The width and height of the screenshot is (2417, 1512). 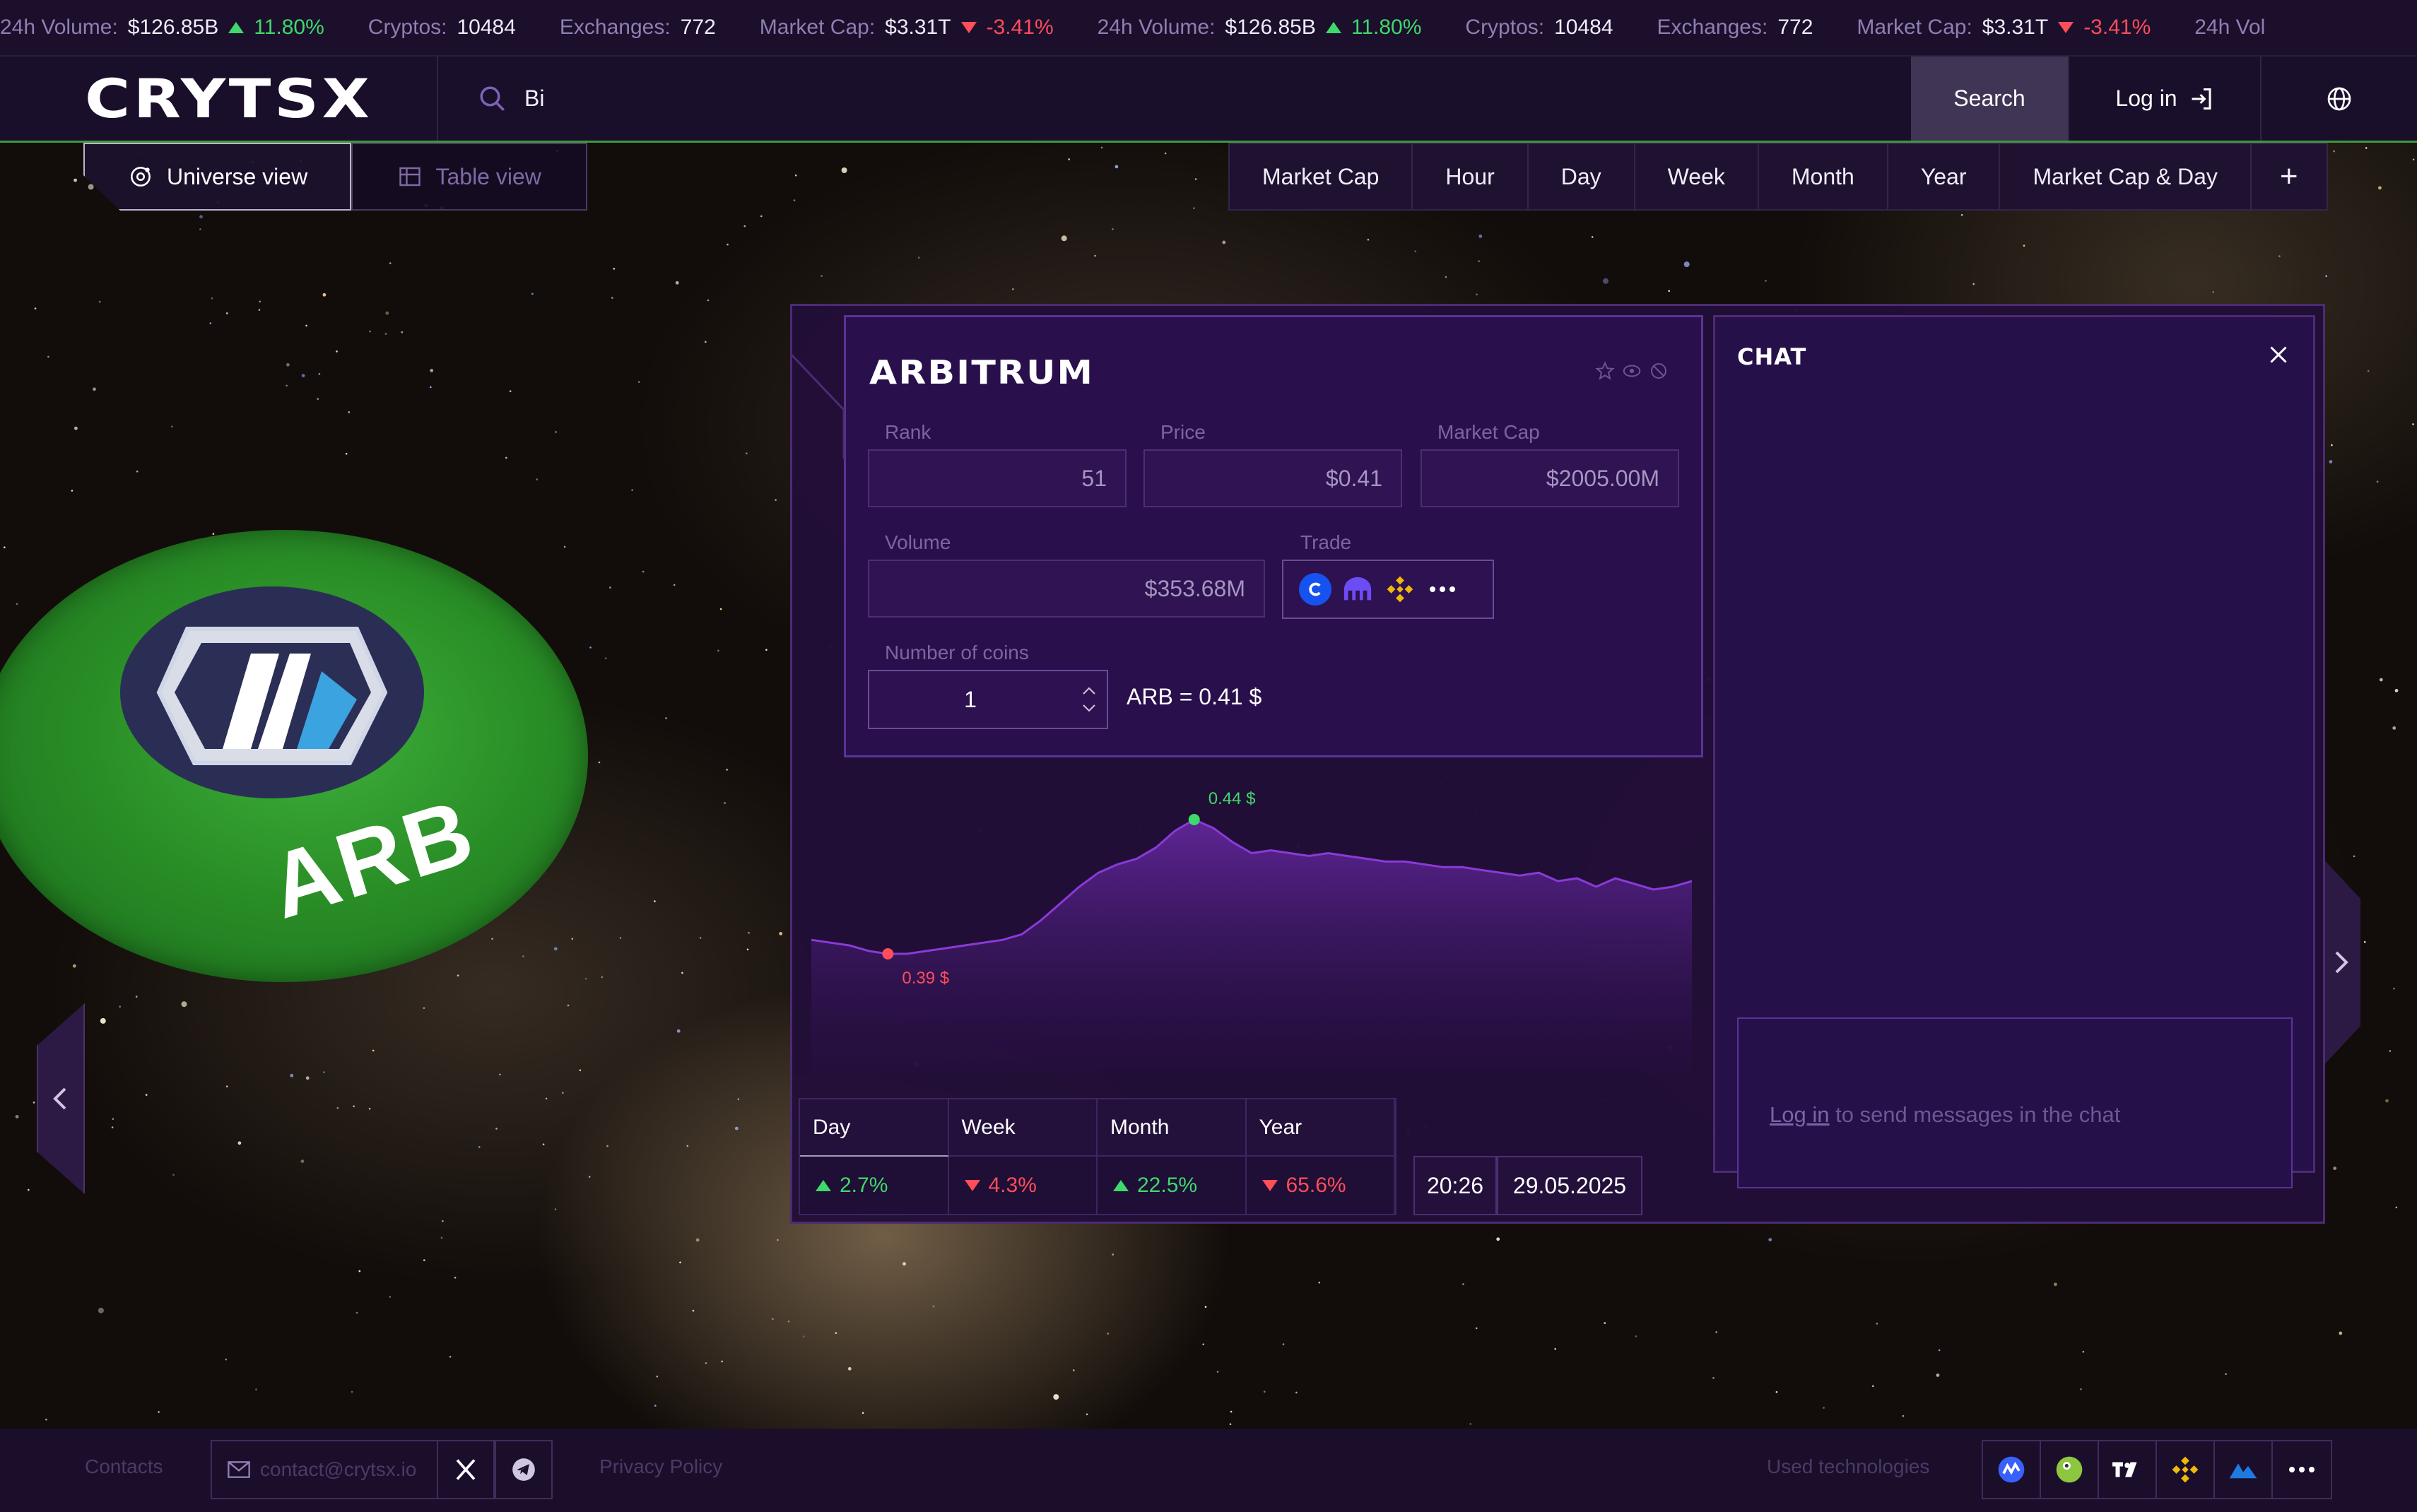 What do you see at coordinates (1631, 371) in the screenshot?
I see `eye-icon` at bounding box center [1631, 371].